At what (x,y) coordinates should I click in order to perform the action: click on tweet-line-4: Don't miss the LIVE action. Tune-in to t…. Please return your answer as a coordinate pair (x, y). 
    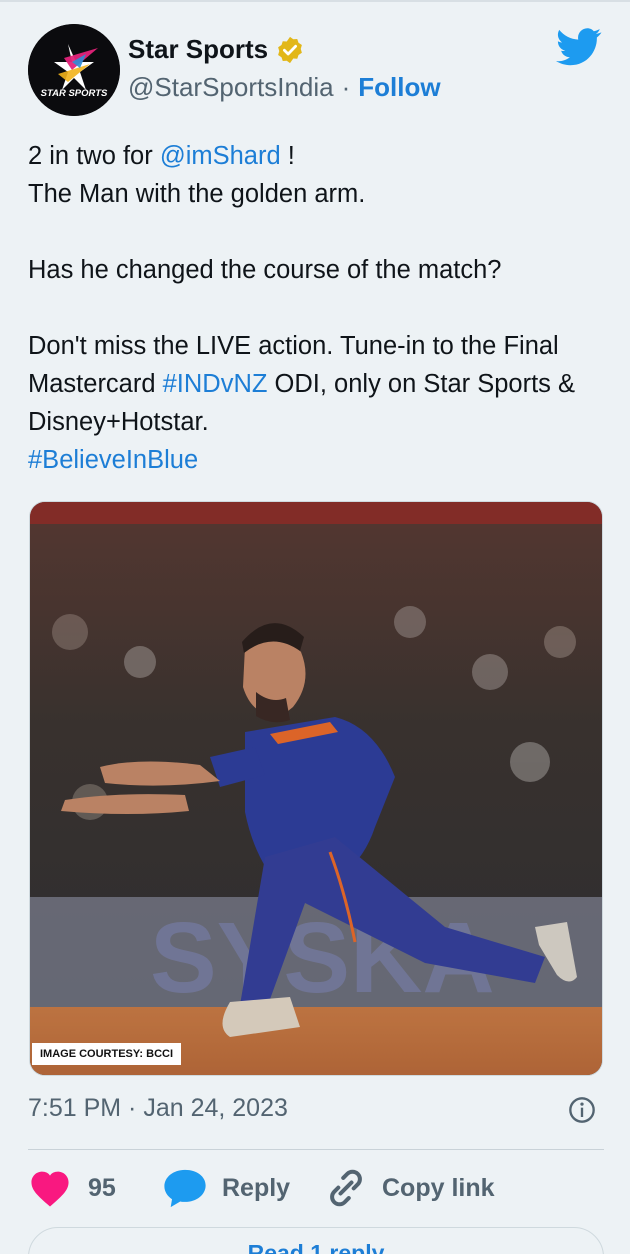
    Looking at the image, I should click on (323, 384).